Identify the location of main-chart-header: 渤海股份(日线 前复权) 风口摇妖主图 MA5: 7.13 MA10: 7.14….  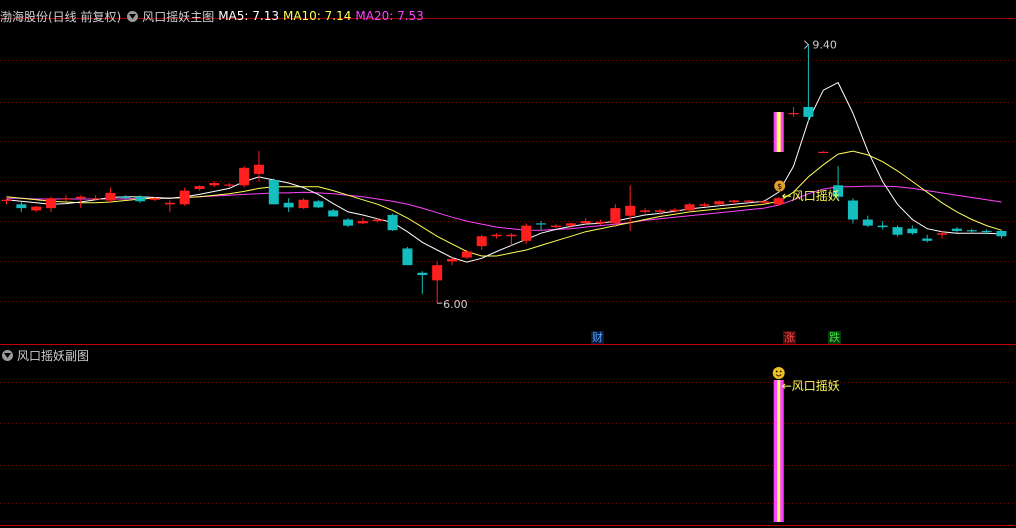
(214, 16).